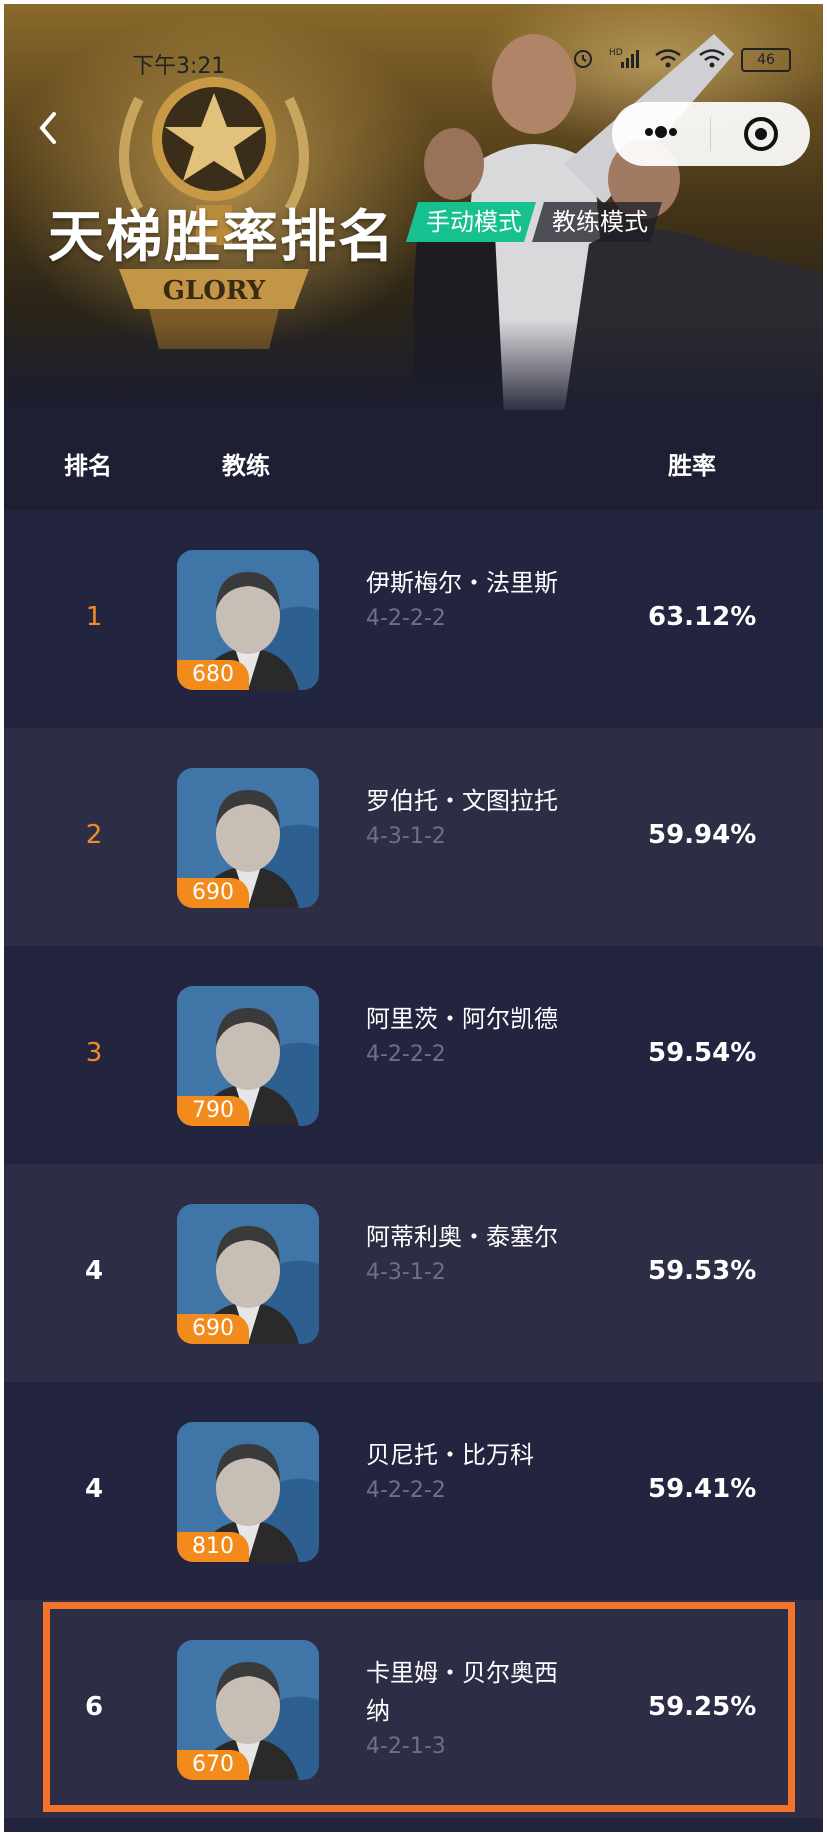  What do you see at coordinates (213, 1547) in the screenshot?
I see `coach-rating-badge: 810` at bounding box center [213, 1547].